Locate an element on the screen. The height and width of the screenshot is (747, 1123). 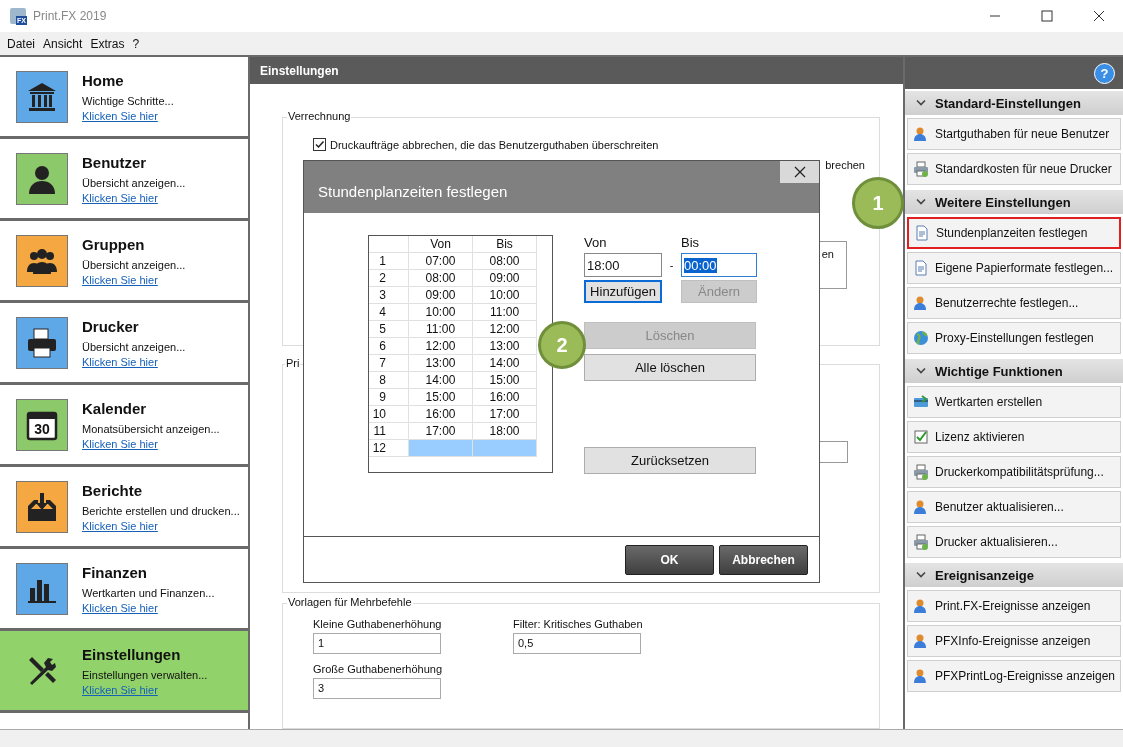
row-number: 10 is located at coordinates (389, 414).